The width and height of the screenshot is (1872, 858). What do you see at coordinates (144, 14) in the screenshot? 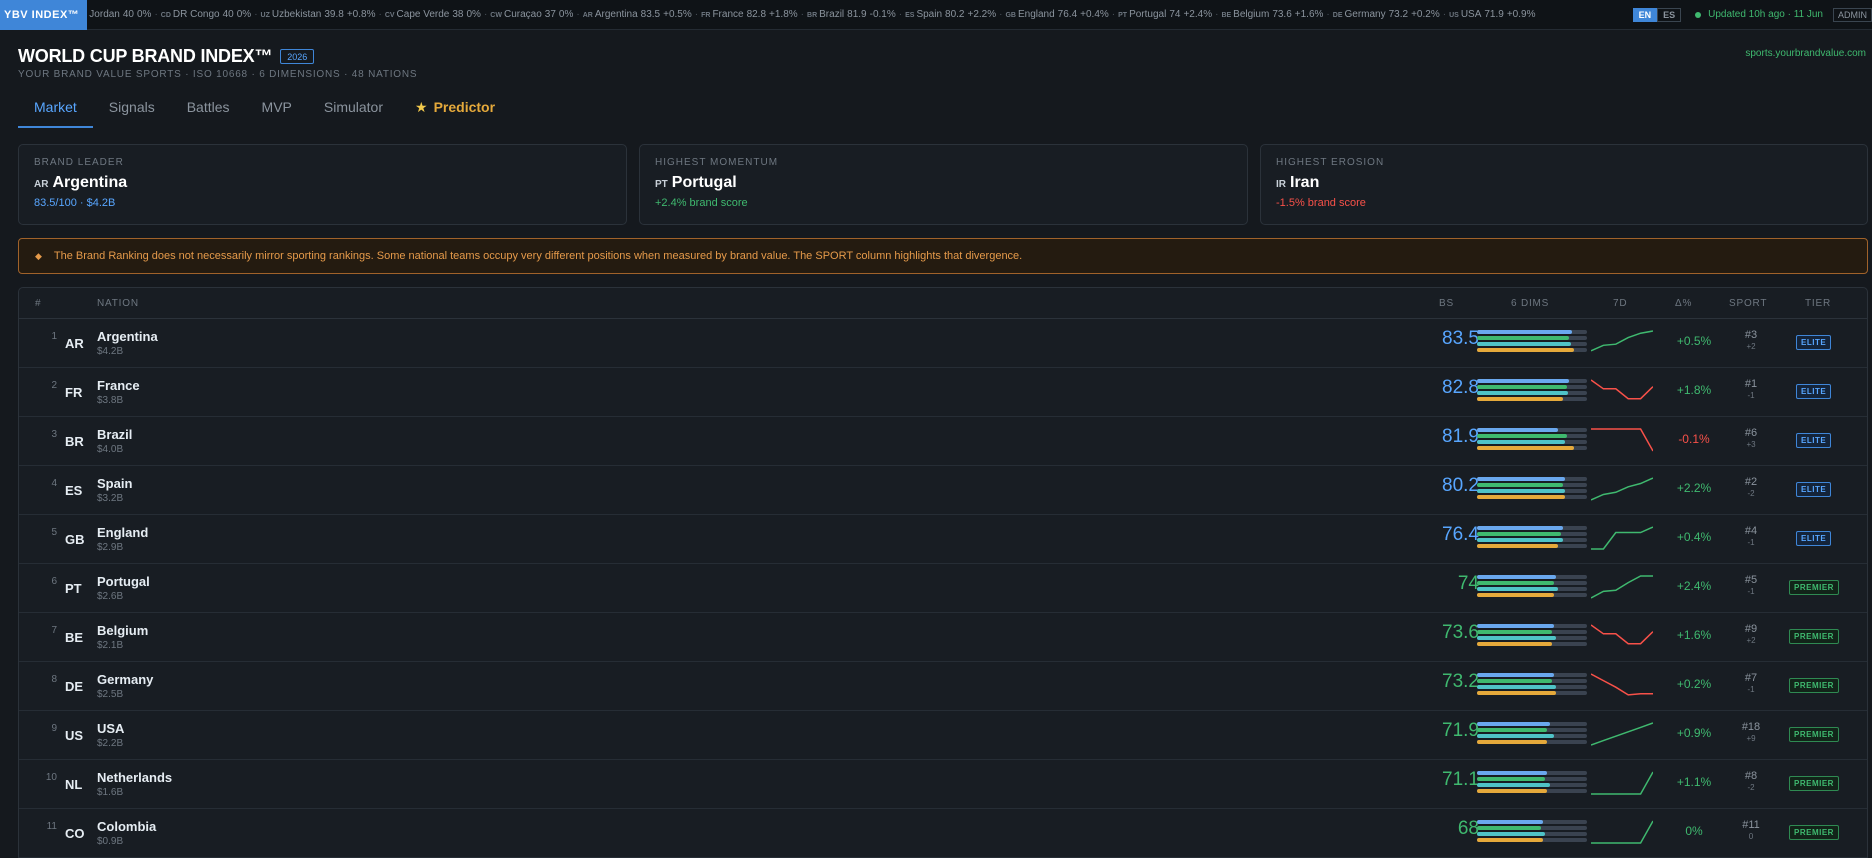
I see `ticker-delta: 0%` at bounding box center [144, 14].